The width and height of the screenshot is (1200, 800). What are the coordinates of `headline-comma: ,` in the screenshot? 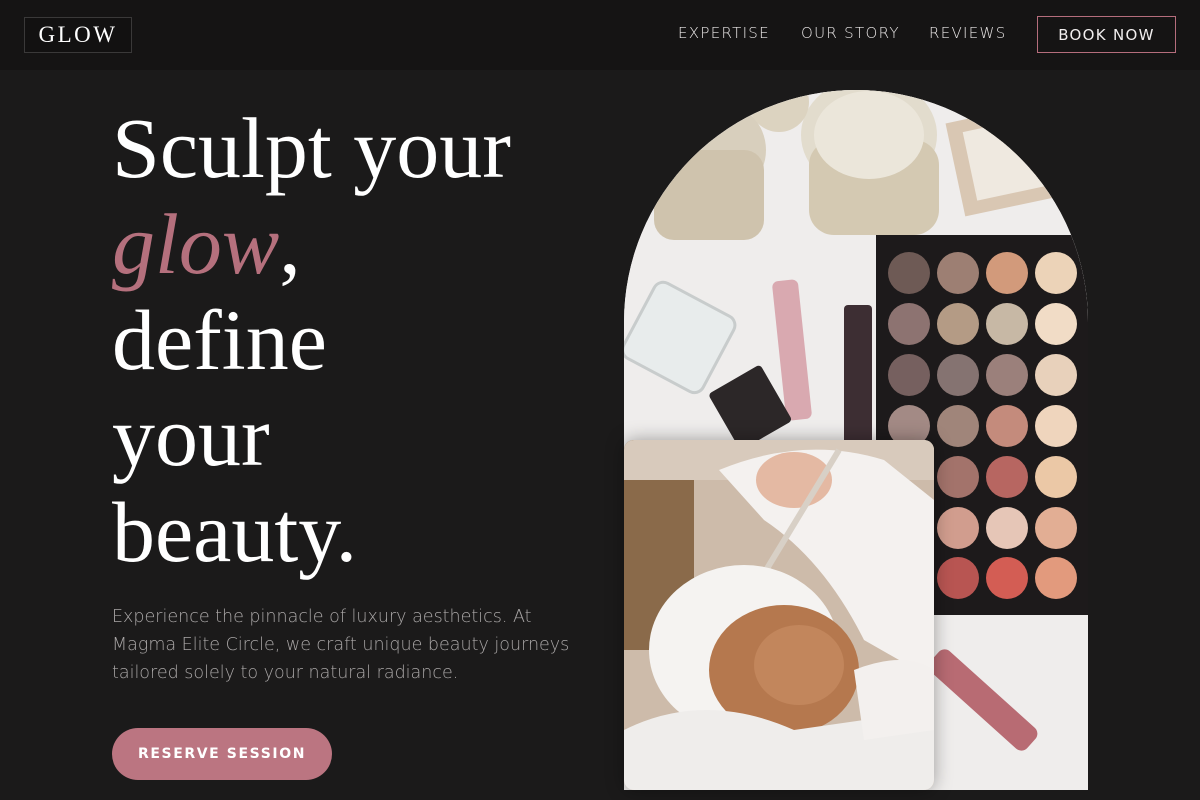 It's located at (290, 244).